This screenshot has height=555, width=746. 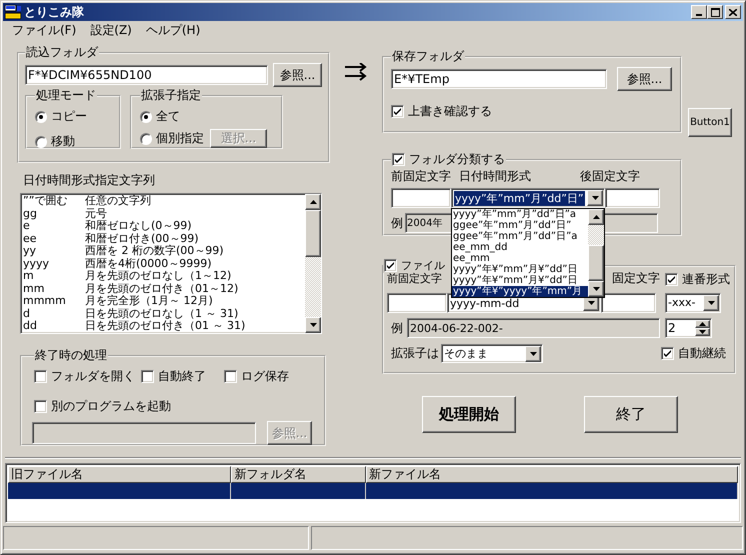 What do you see at coordinates (30, 326) in the screenshot?
I see `format-code: dd` at bounding box center [30, 326].